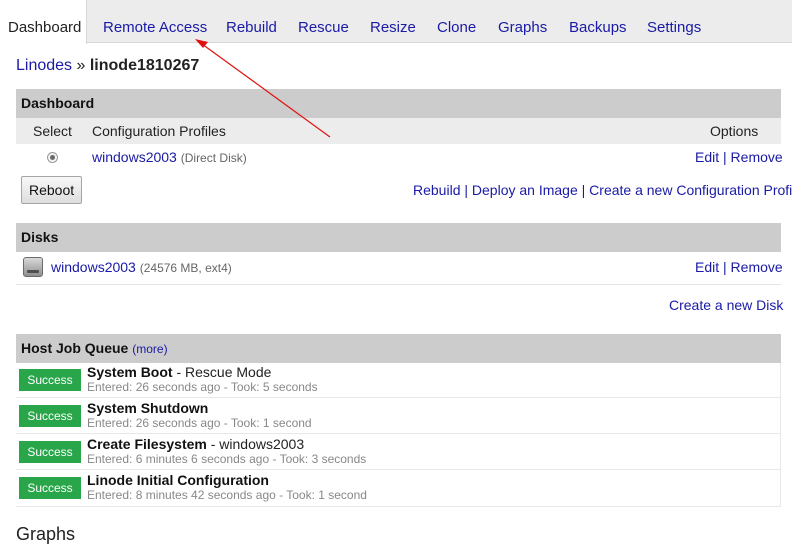  What do you see at coordinates (93, 267) in the screenshot?
I see `disk-name-link: windows2003` at bounding box center [93, 267].